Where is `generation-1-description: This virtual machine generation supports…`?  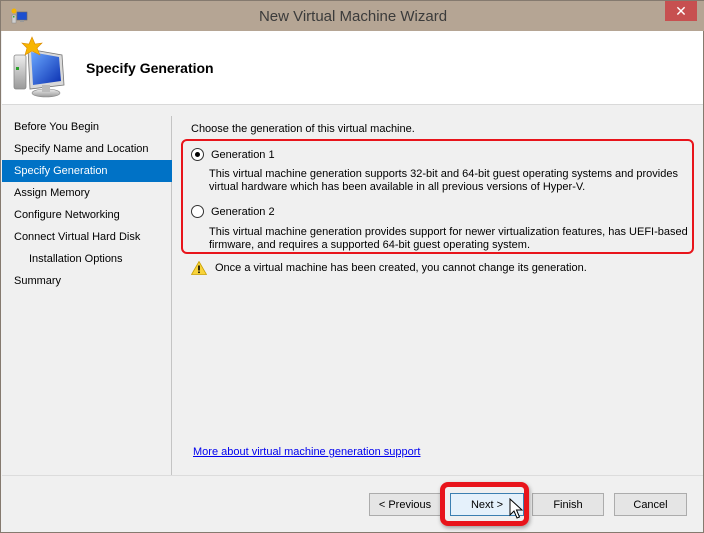
generation-1-description: This virtual machine generation supports… is located at coordinates (443, 180).